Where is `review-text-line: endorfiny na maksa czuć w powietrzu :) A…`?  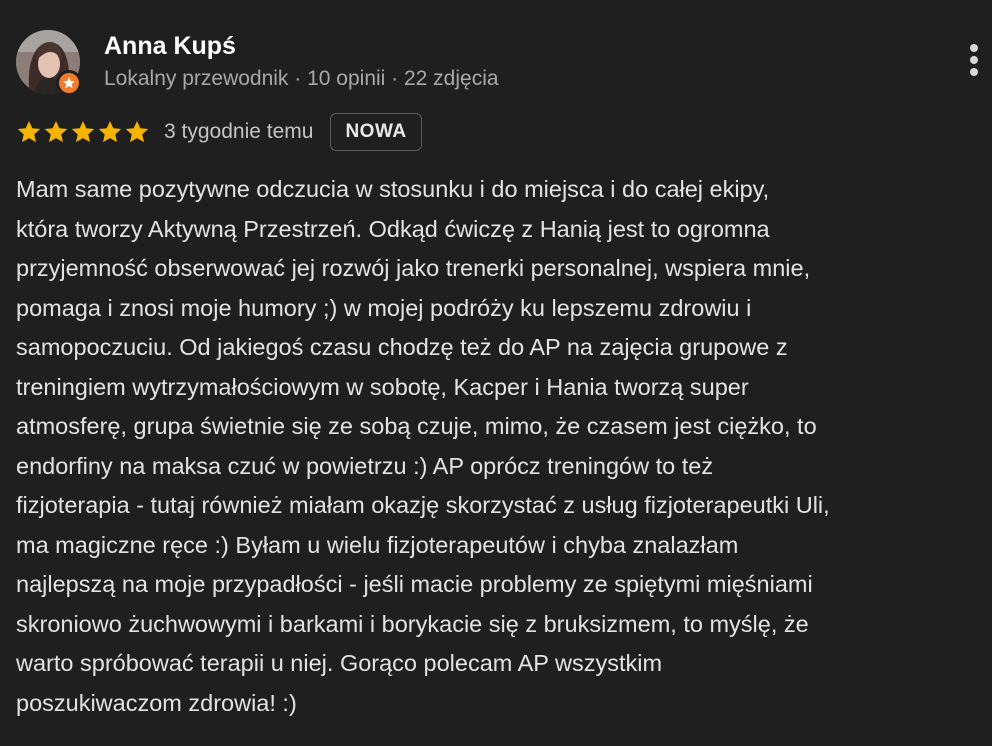
review-text-line: endorfiny na maksa czuć w powietrzu :) A… is located at coordinates (365, 465).